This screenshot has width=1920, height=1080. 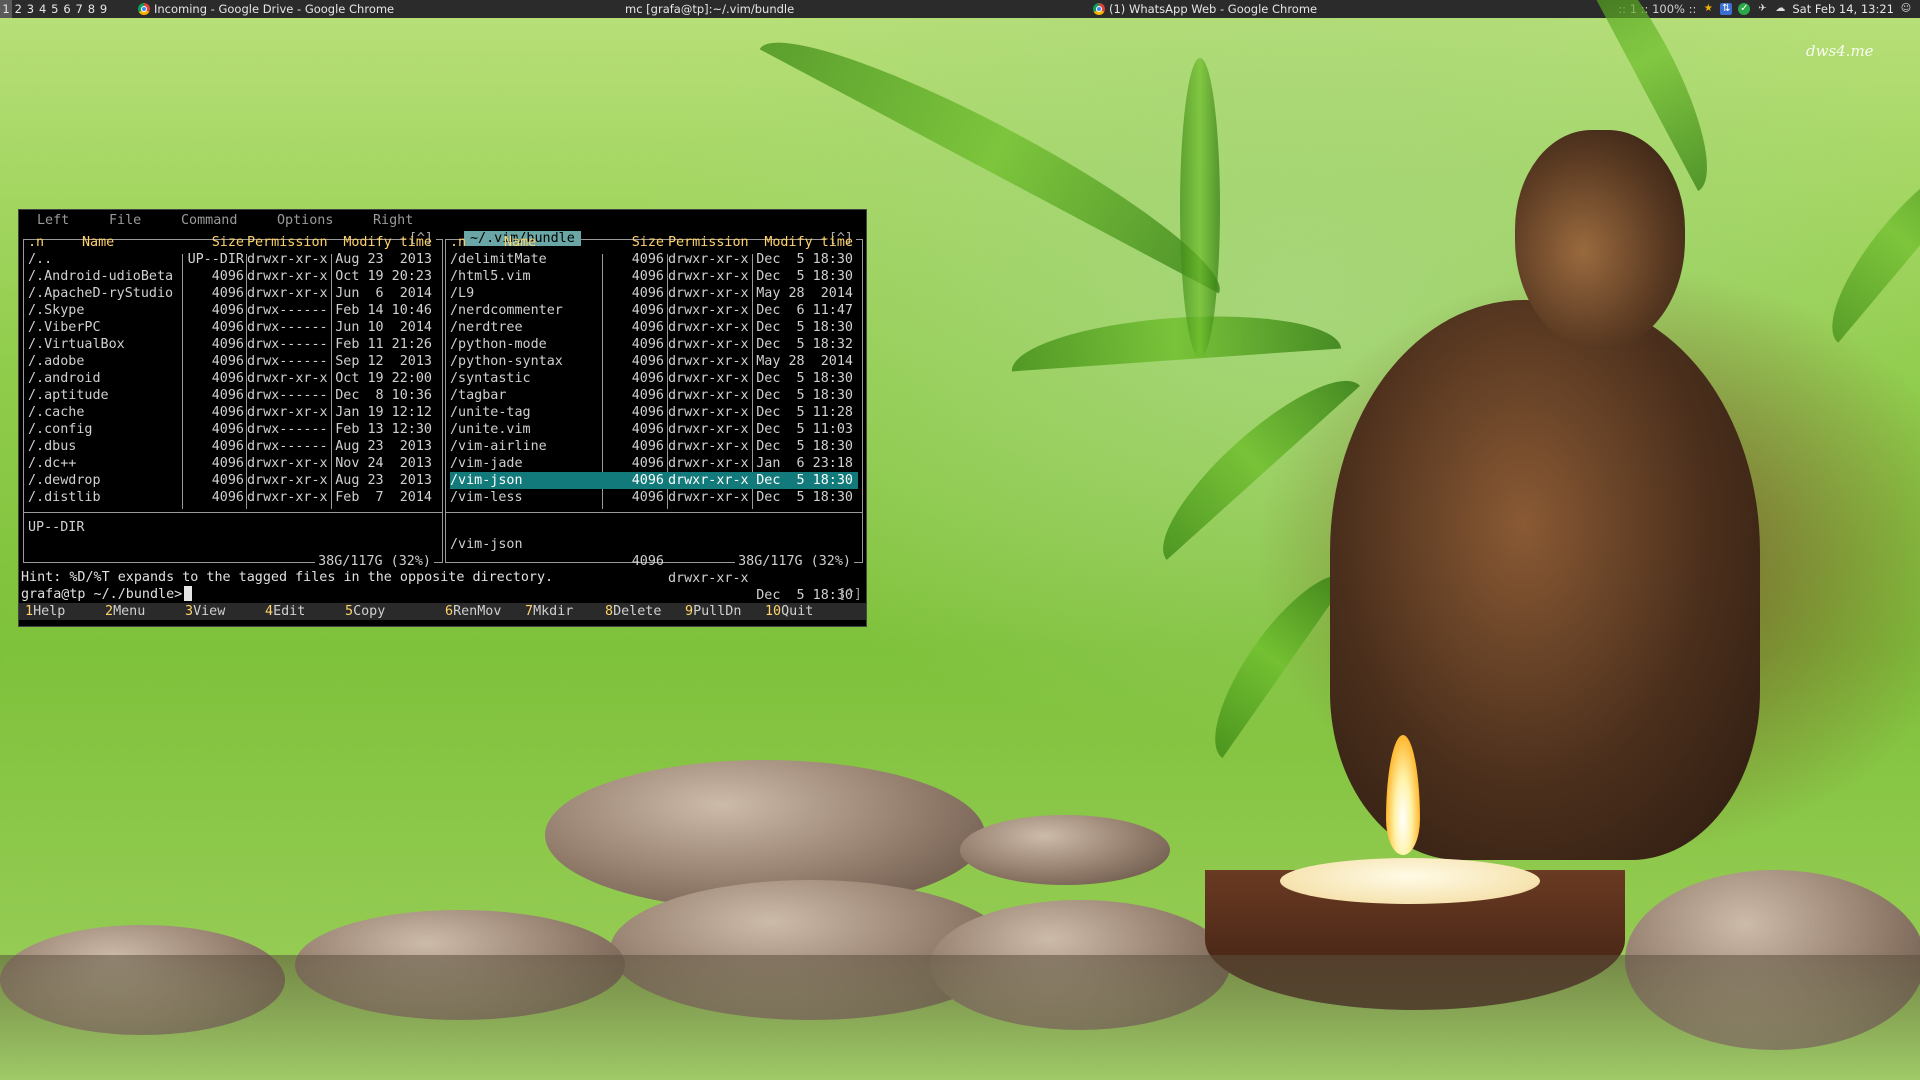 What do you see at coordinates (274, 9) in the screenshot?
I see `window-title: Incoming - Google Drive - Google Chrome` at bounding box center [274, 9].